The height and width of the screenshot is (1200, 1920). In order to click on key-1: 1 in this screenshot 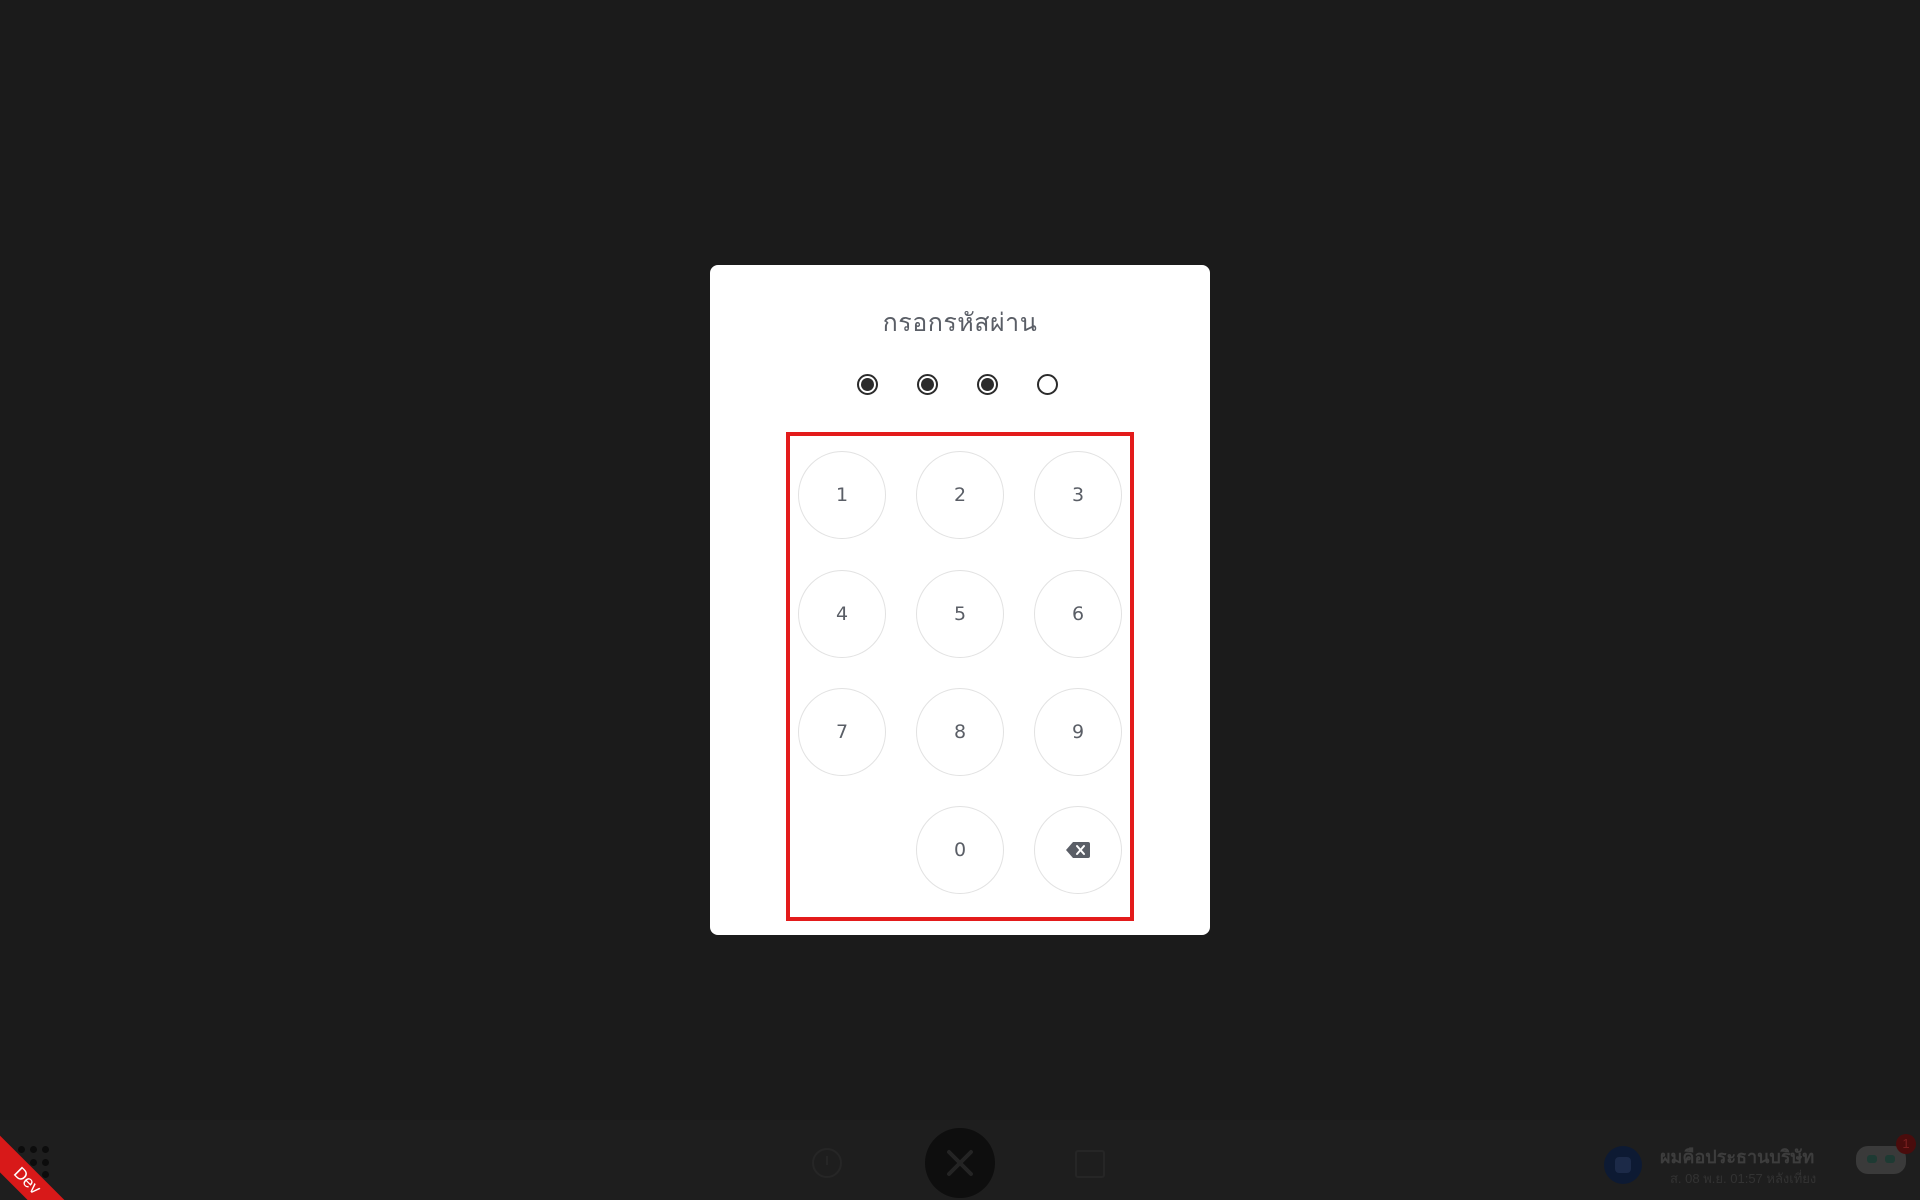, I will do `click(842, 495)`.